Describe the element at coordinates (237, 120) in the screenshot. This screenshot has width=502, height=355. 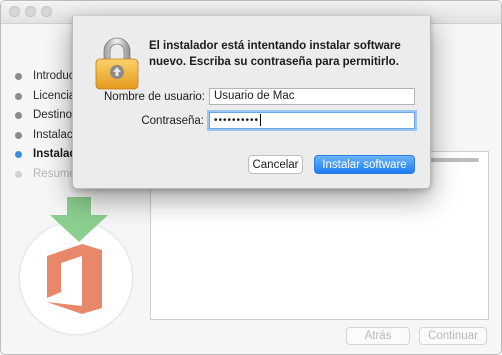
I see `password-value: ••••••••••` at that location.